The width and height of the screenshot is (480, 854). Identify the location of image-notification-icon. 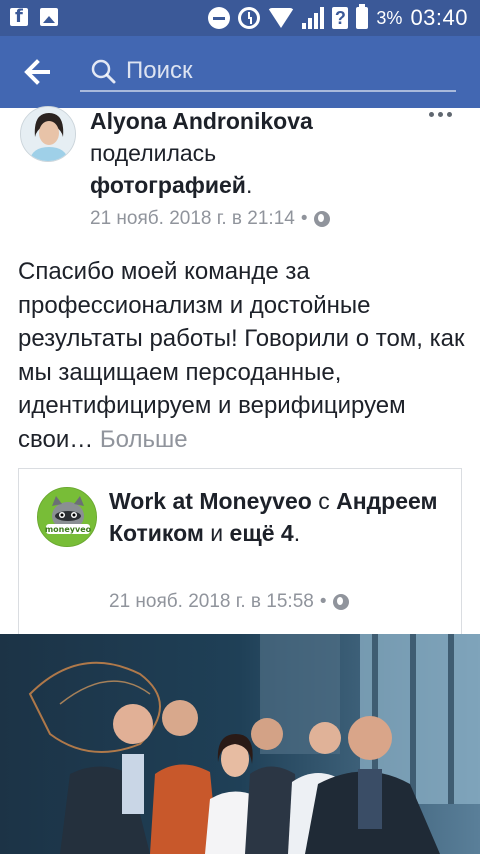
(49, 17).